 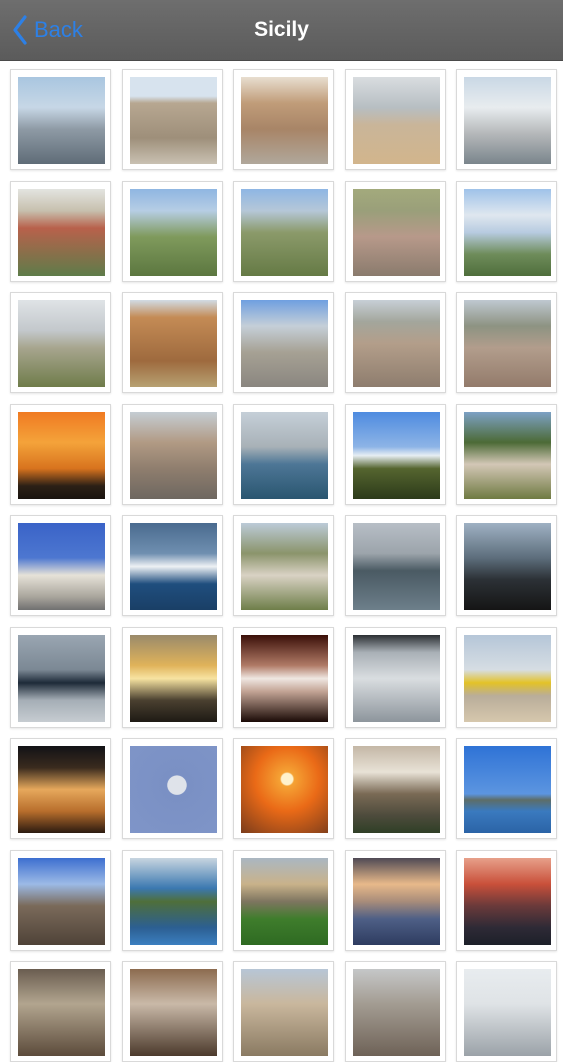 I want to click on photo-thumbnail-cloudy-sunset-sea, so click(x=395, y=900).